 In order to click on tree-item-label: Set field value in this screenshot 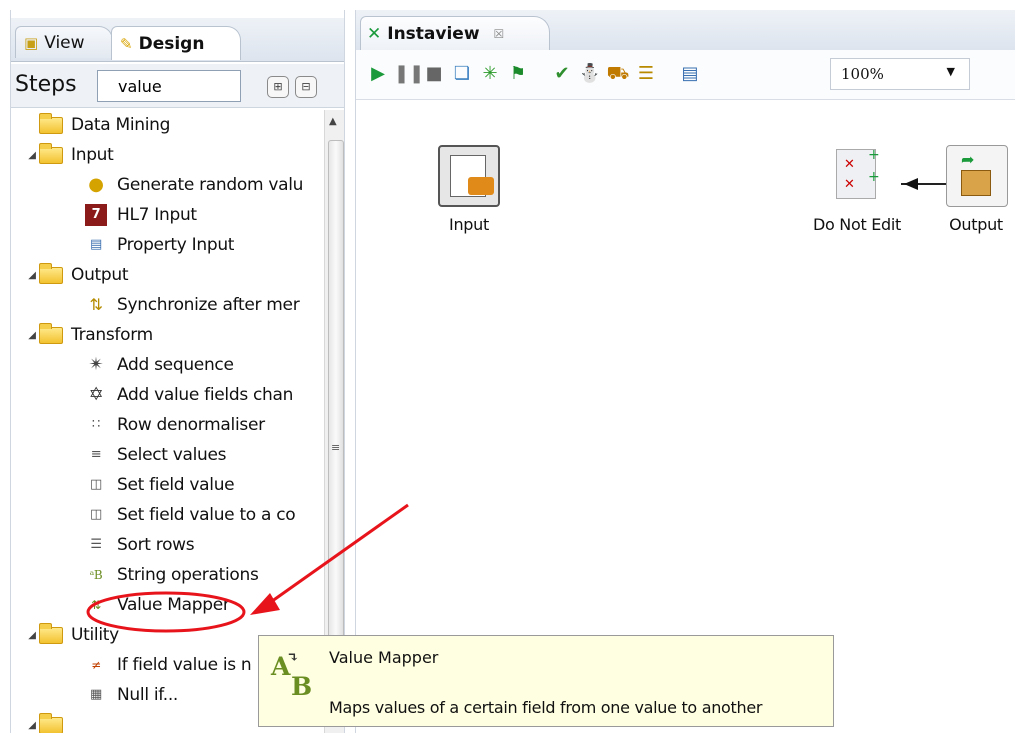, I will do `click(176, 485)`.